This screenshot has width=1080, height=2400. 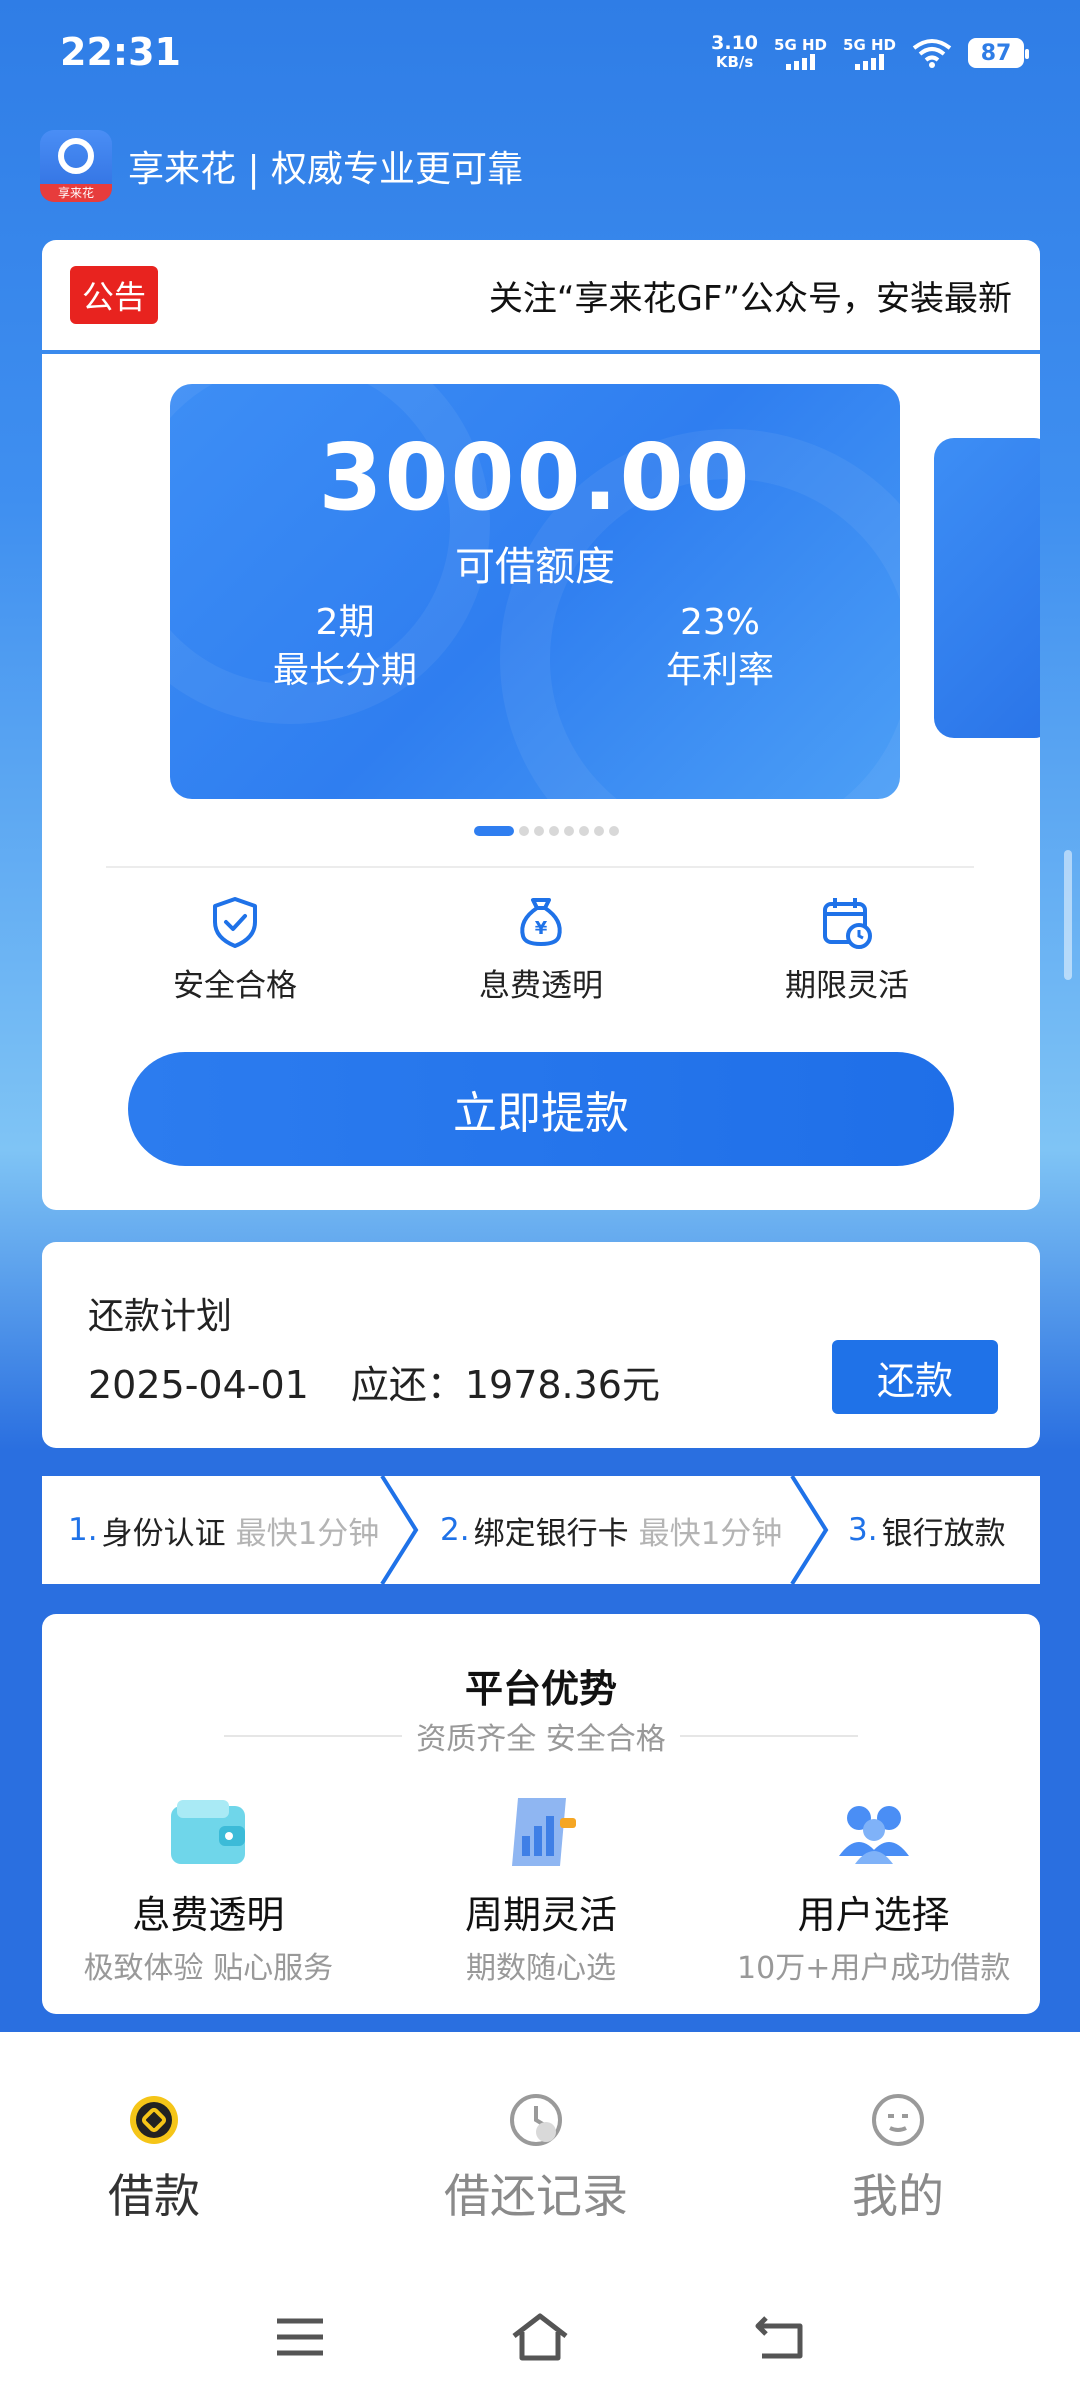 I want to click on scrollbar, so click(x=1068, y=915).